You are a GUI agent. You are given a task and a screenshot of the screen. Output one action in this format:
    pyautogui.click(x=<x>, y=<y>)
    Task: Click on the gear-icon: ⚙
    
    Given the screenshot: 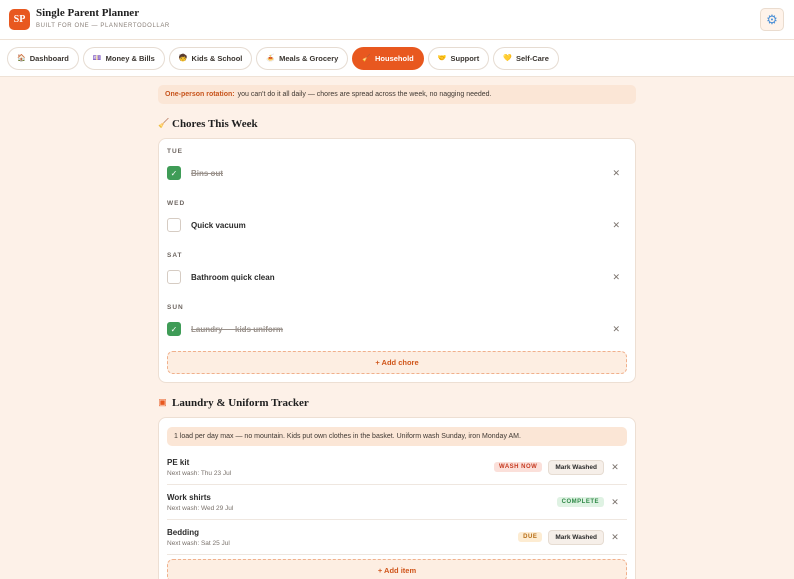 What is the action you would take?
    pyautogui.click(x=772, y=19)
    